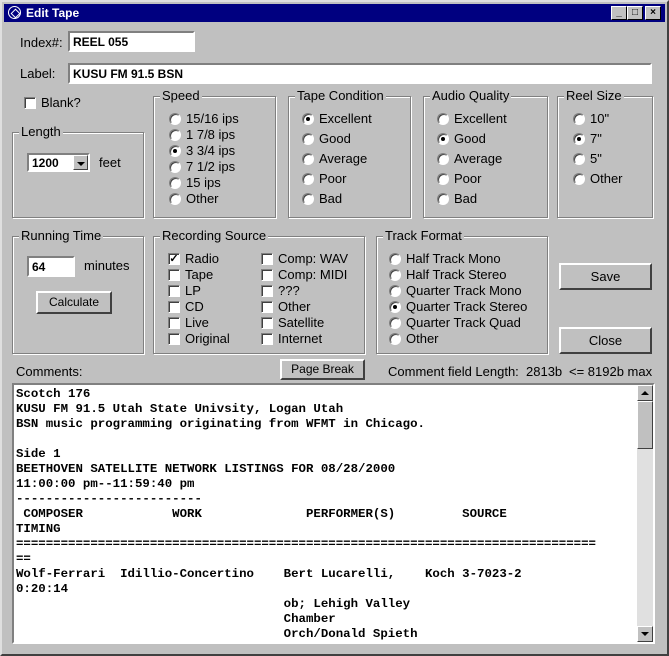 Image resolution: width=669 pixels, height=656 pixels. I want to click on tape-condition-option: Excellent, so click(337, 118).